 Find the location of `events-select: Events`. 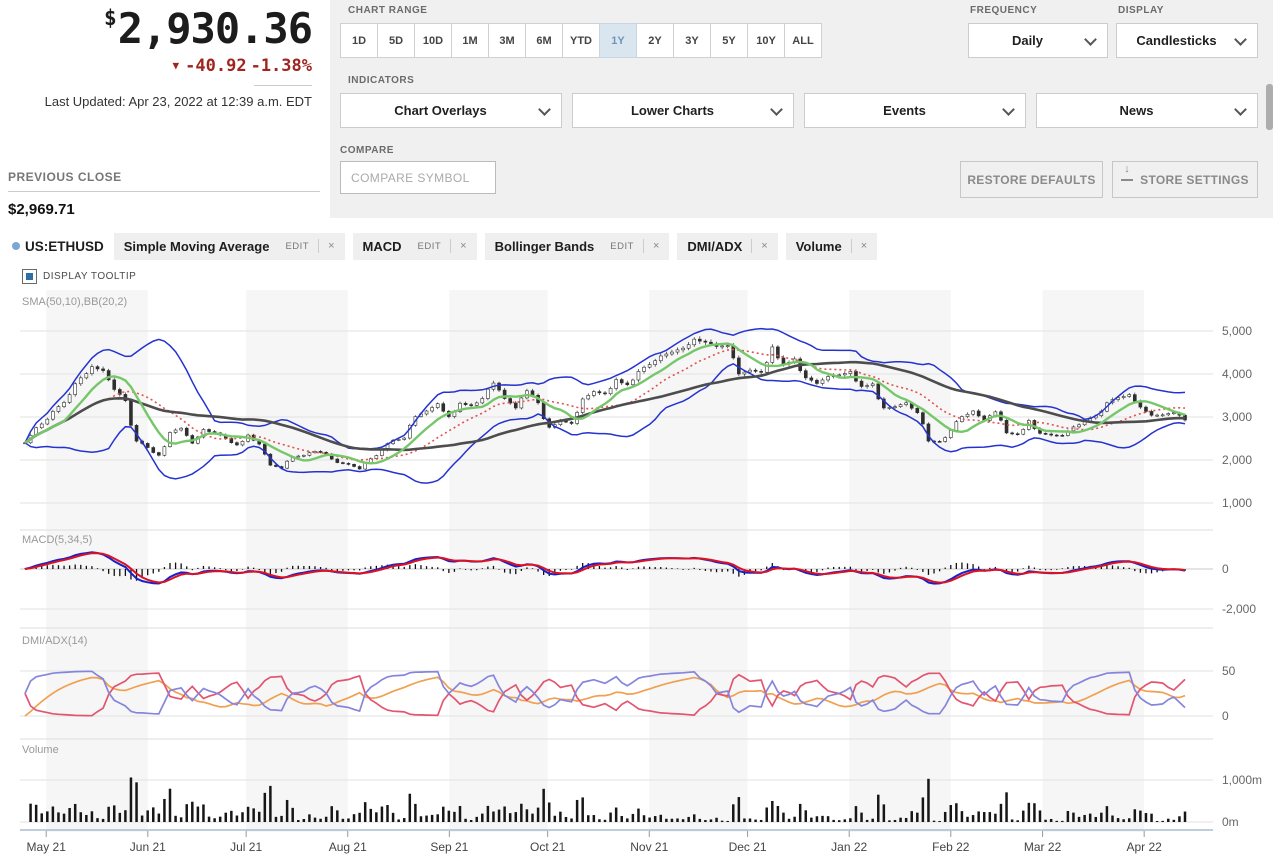

events-select: Events is located at coordinates (915, 110).